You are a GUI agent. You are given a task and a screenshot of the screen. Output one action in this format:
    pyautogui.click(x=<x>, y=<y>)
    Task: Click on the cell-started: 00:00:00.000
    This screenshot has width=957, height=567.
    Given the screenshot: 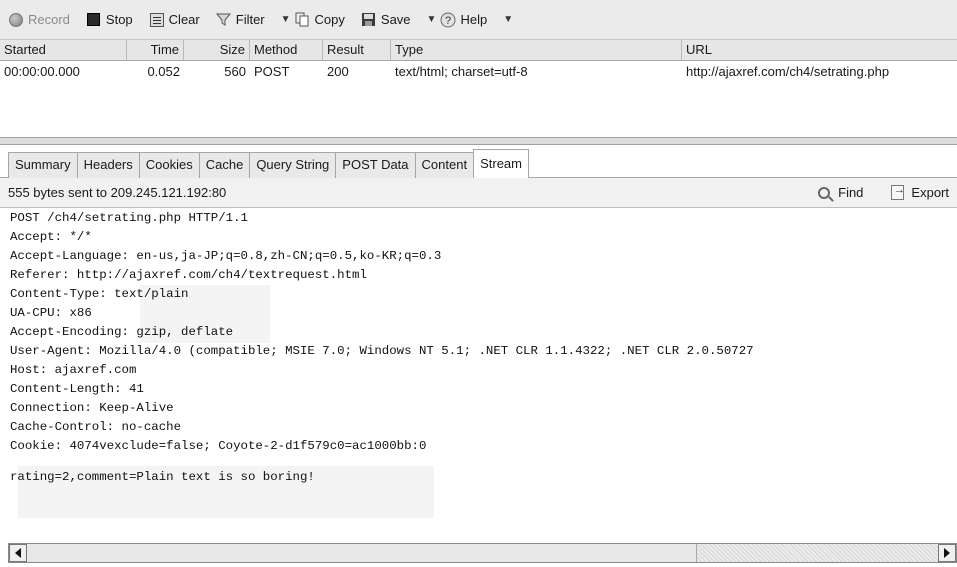 What is the action you would take?
    pyautogui.click(x=42, y=71)
    